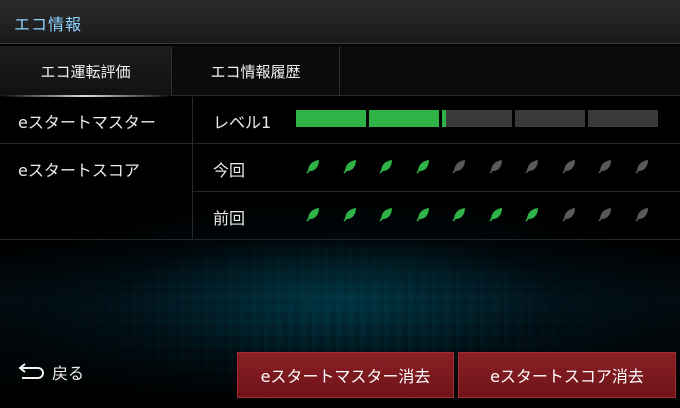  I want to click on score-row-previous-label: 前回, so click(229, 218).